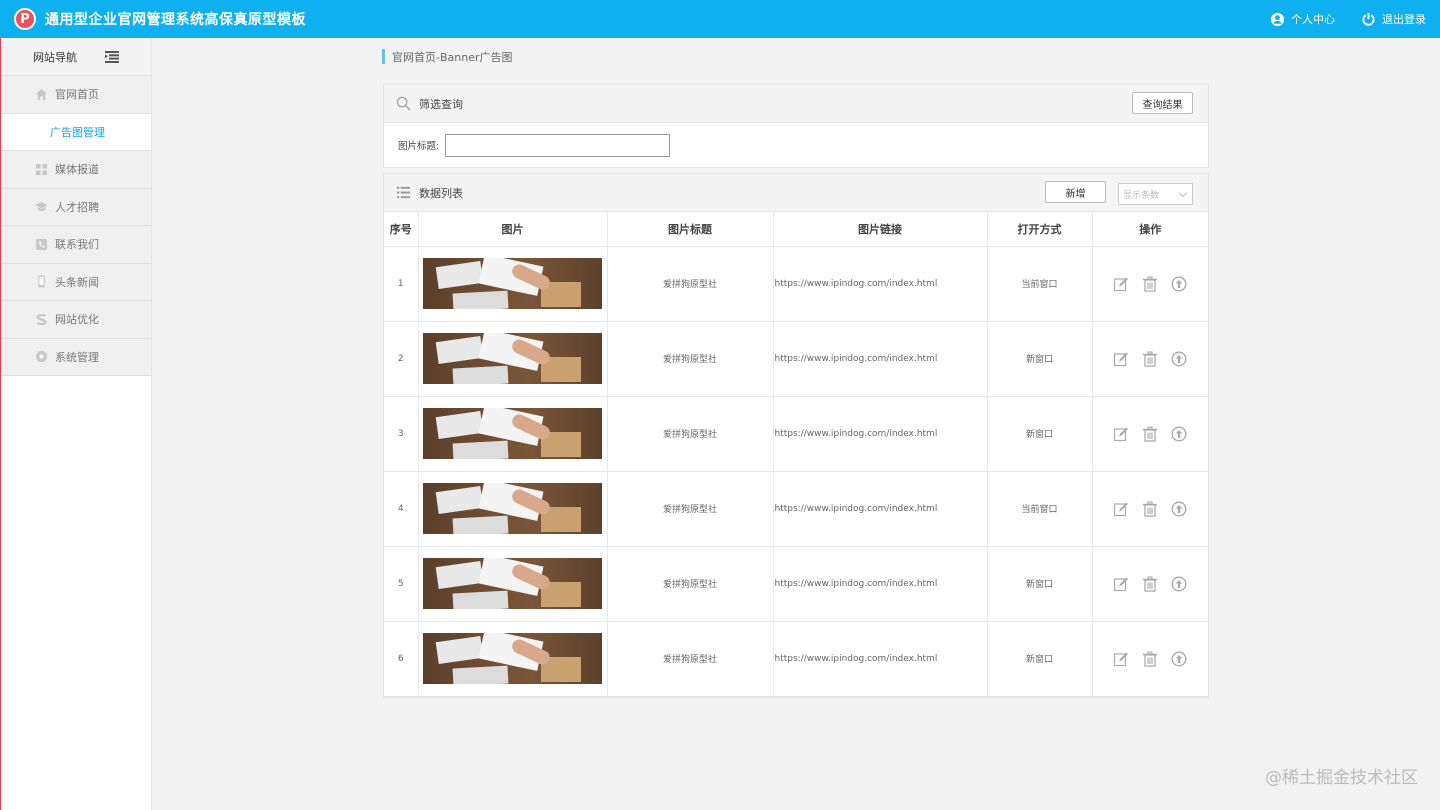 This screenshot has height=810, width=1440. Describe the element at coordinates (41, 319) in the screenshot. I see `s-icon` at that location.